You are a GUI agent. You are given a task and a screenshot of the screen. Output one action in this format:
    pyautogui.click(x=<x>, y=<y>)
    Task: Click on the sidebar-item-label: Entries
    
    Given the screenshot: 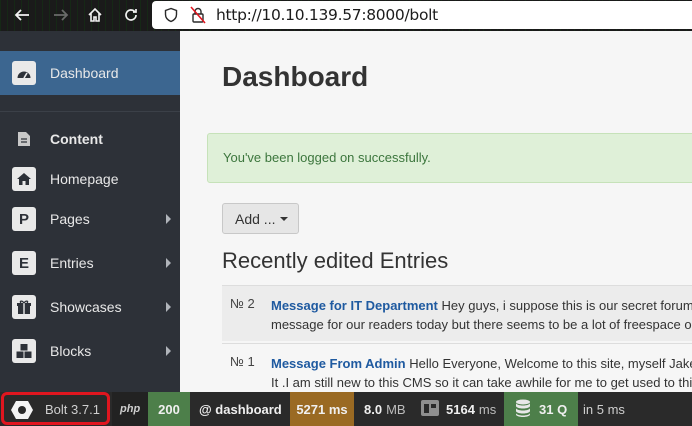 What is the action you would take?
    pyautogui.click(x=72, y=263)
    